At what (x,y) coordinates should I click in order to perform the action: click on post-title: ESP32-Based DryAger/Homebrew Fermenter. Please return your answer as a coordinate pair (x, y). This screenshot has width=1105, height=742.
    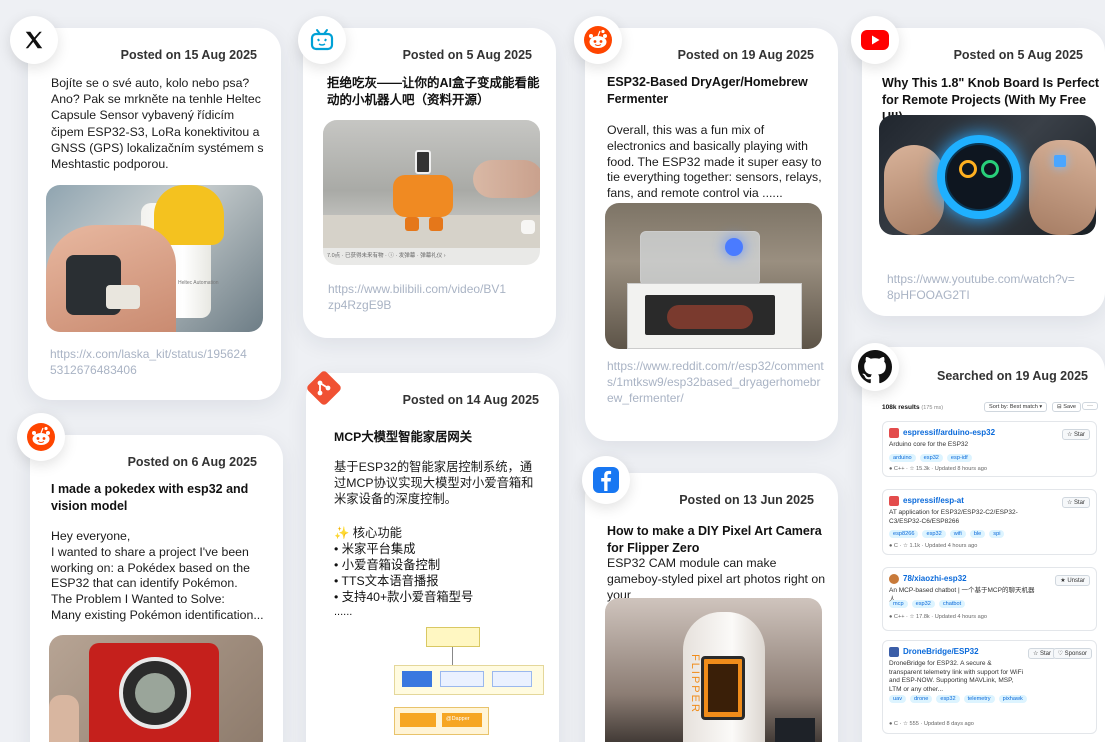
    Looking at the image, I should click on (707, 90).